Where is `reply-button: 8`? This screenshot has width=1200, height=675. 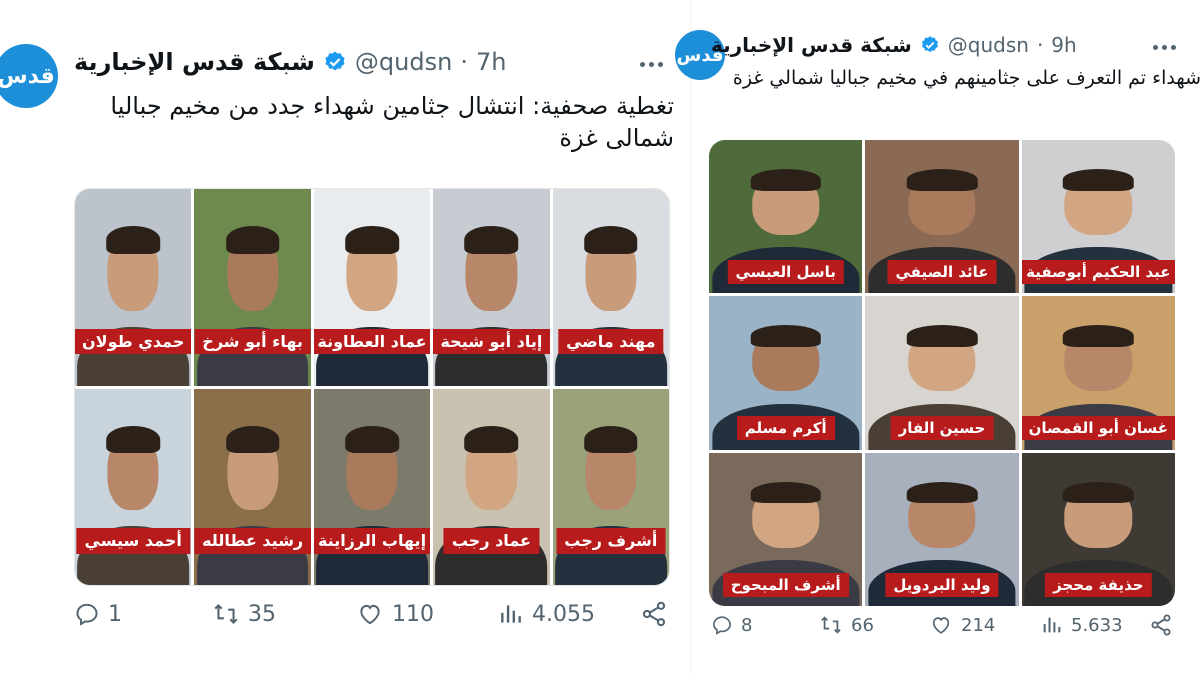 reply-button: 8 is located at coordinates (731, 625).